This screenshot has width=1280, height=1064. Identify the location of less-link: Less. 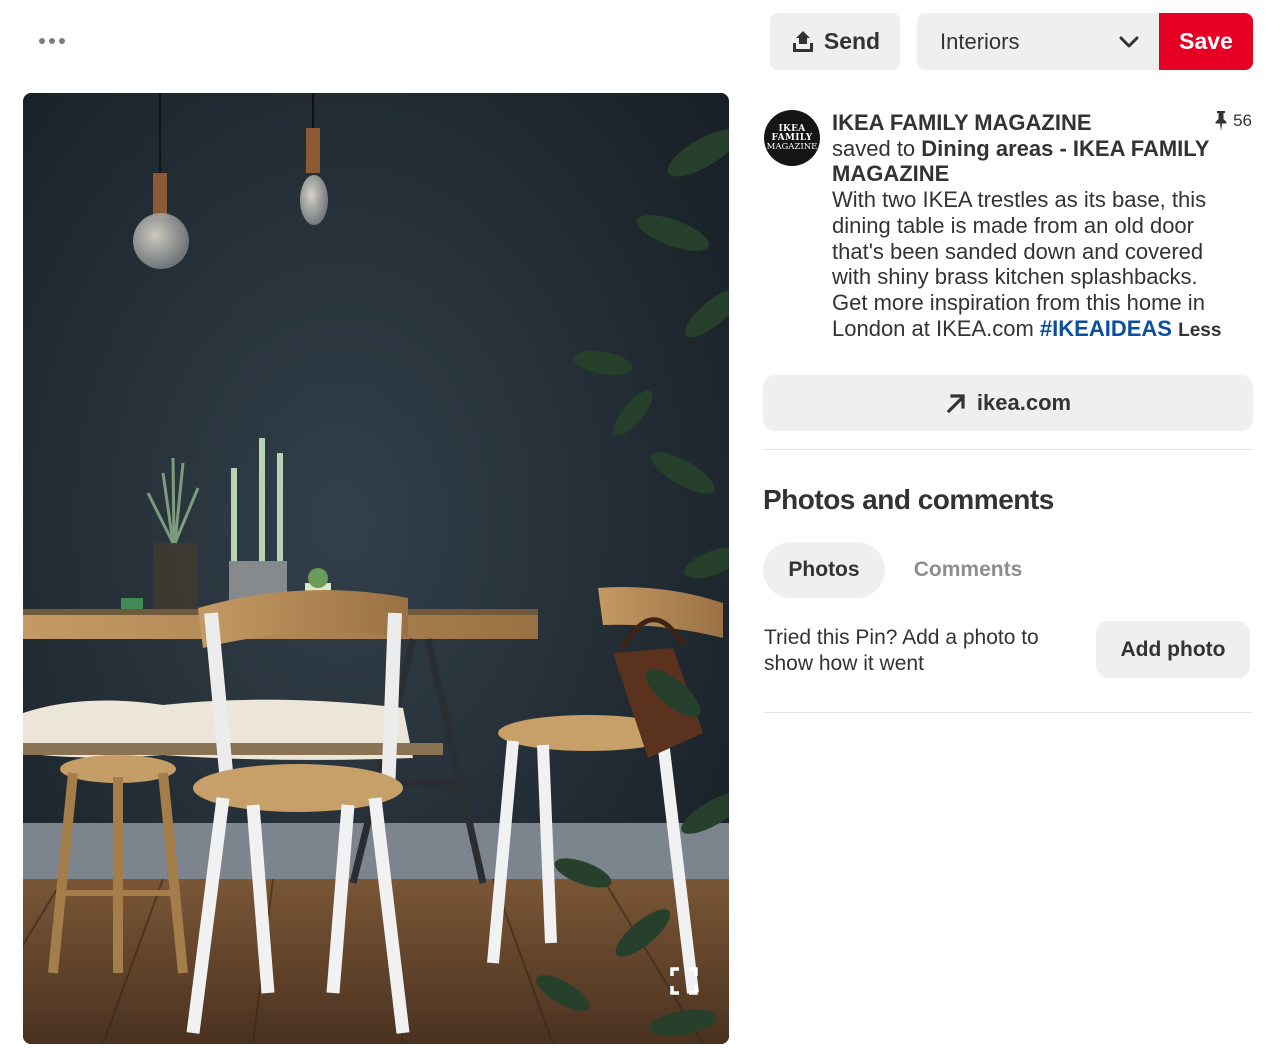
(1199, 330).